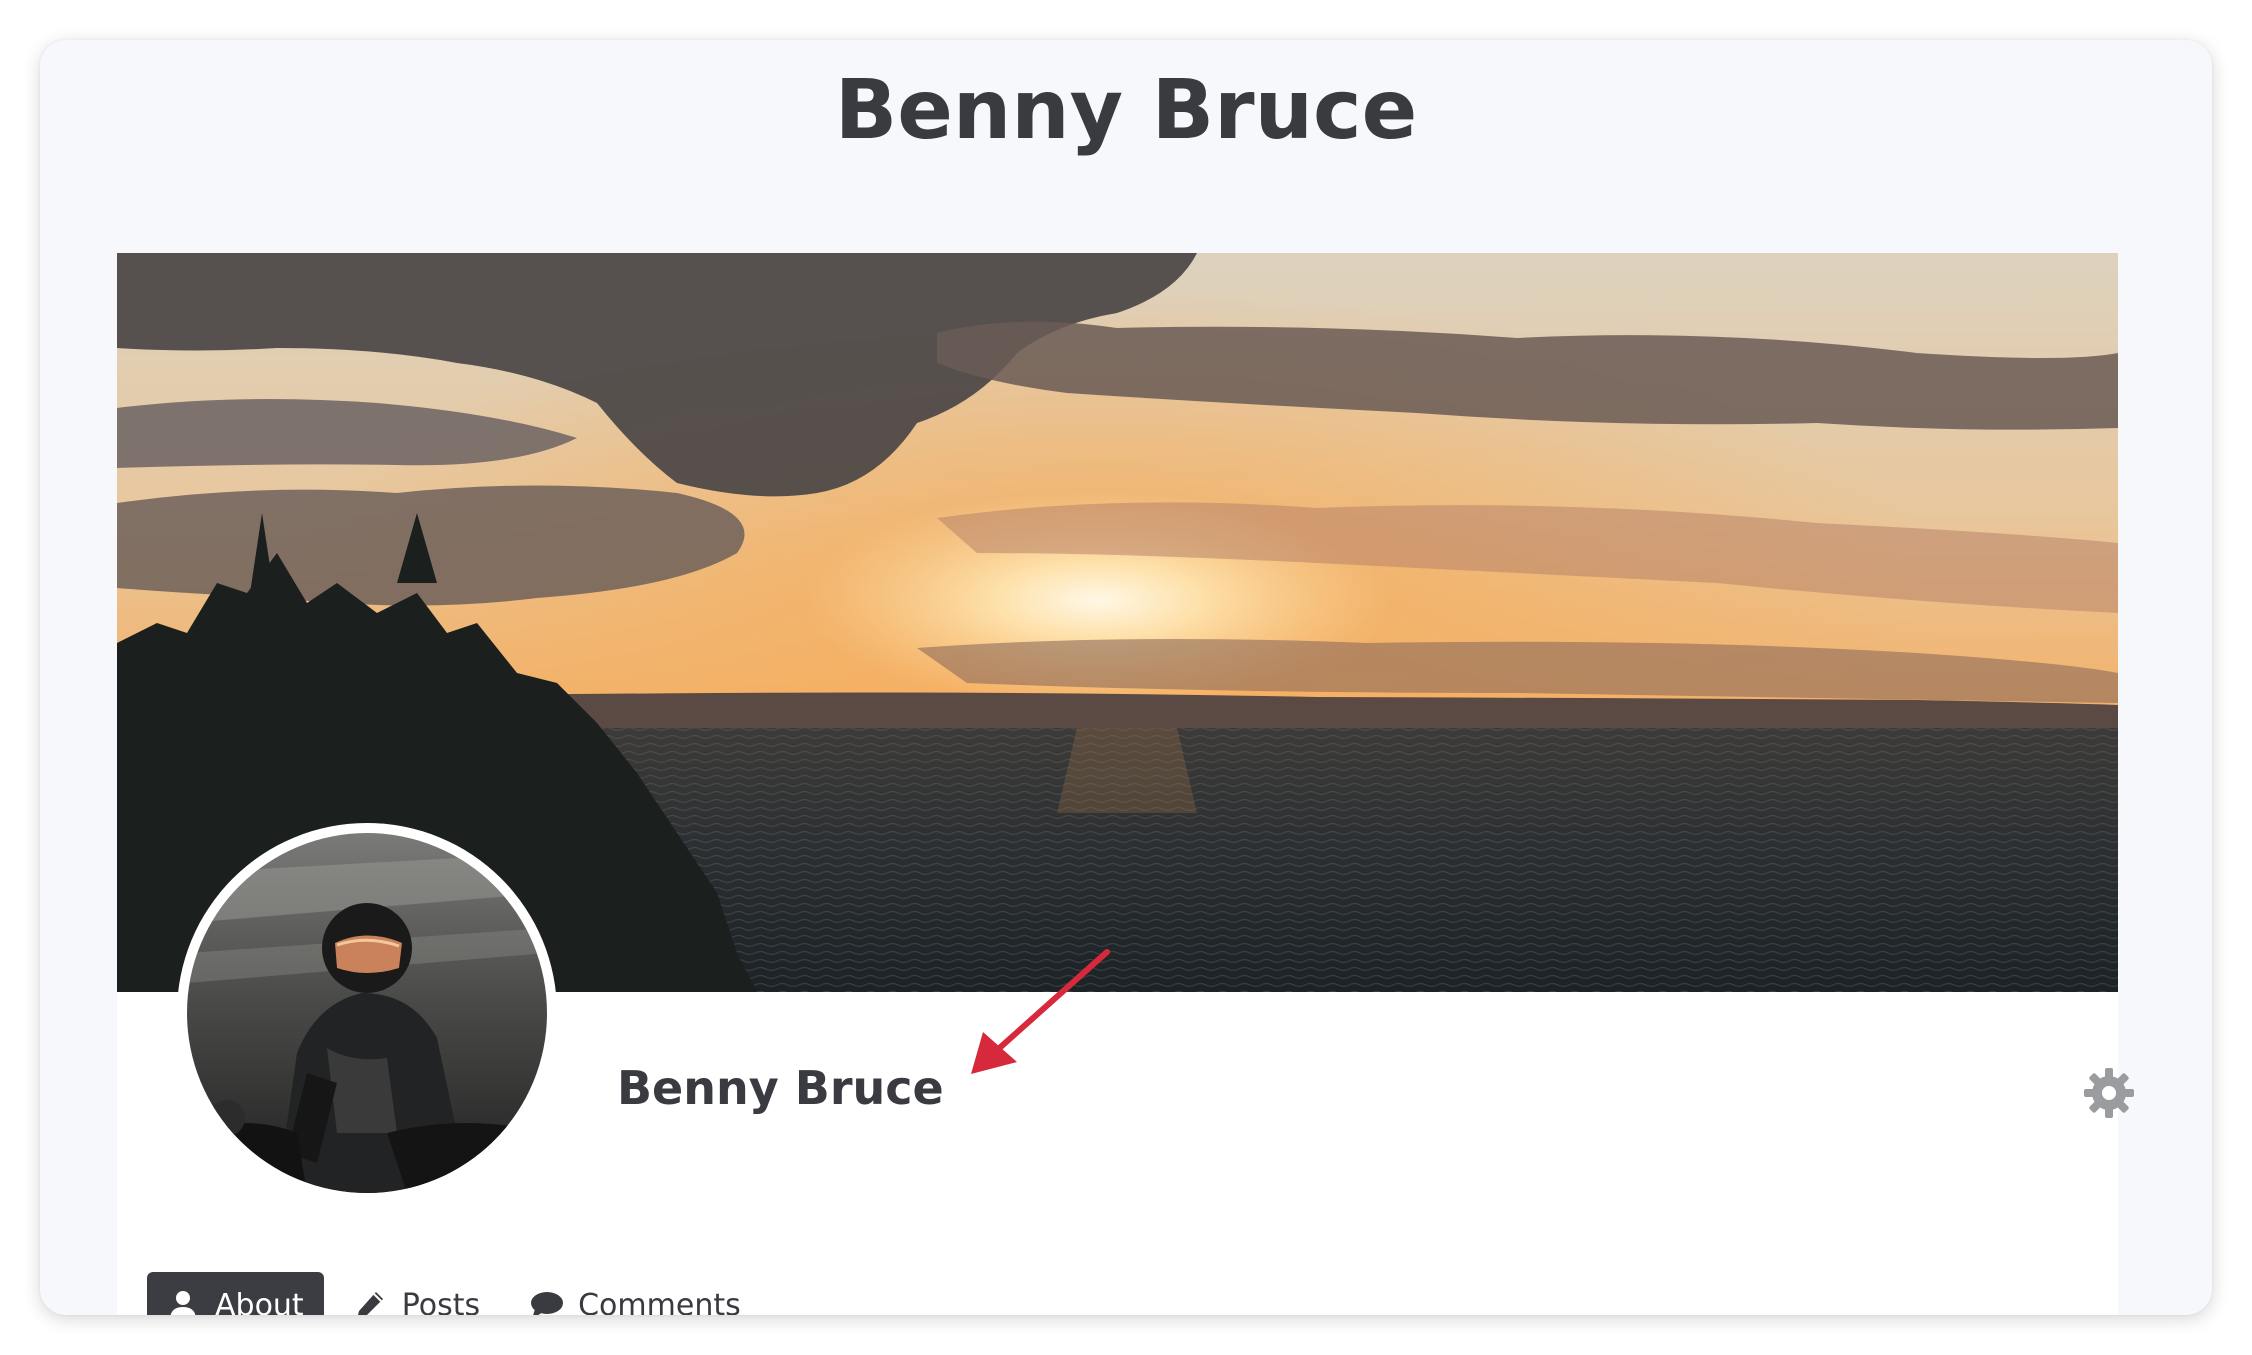  I want to click on avatar-photo, so click(367, 1013).